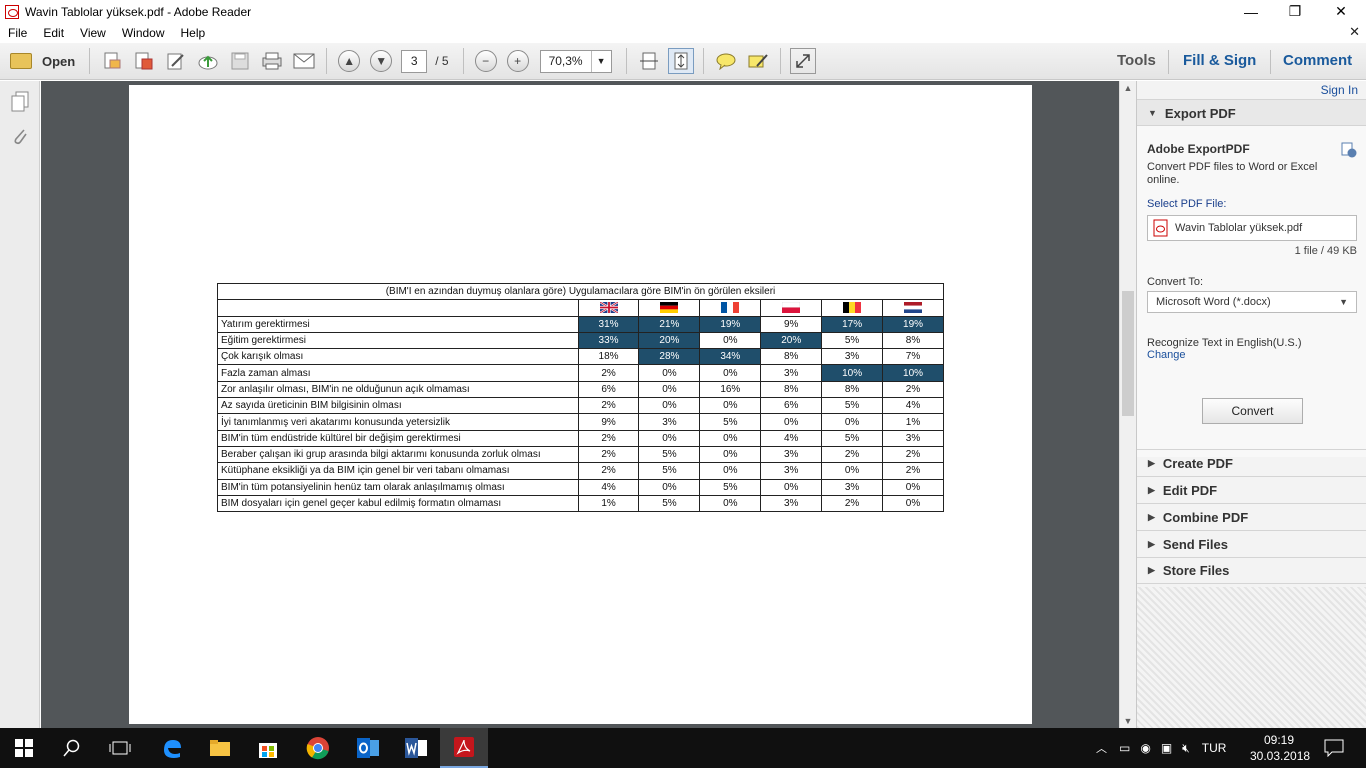 Image resolution: width=1366 pixels, height=768 pixels. What do you see at coordinates (913, 373) in the screenshot?
I see `table-cell: 10%` at bounding box center [913, 373].